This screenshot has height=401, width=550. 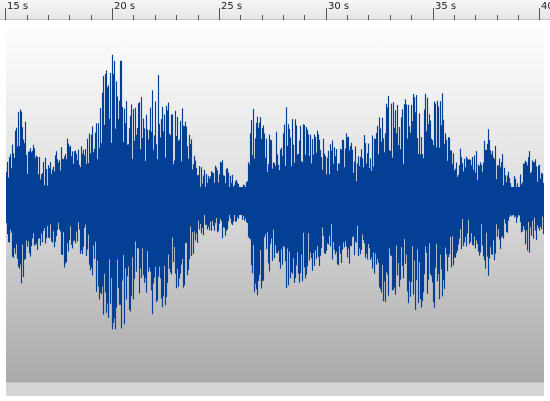 I want to click on timeline-ruler: 15 s 20 s 25 s 30 s 35 s 40 s, so click(x=275, y=10).